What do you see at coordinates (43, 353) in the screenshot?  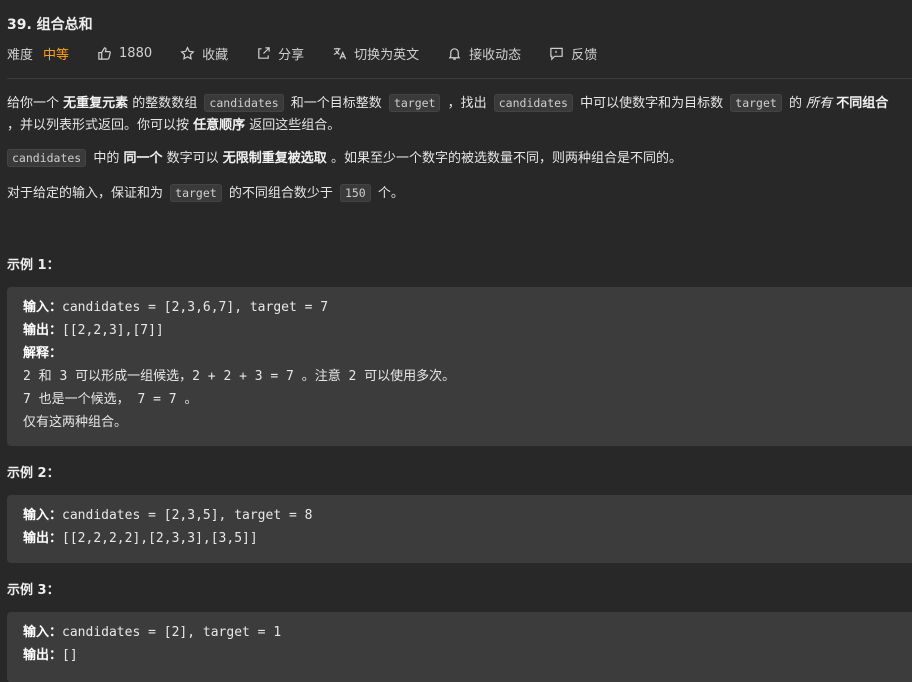 I see `explanation-label: 解释：` at bounding box center [43, 353].